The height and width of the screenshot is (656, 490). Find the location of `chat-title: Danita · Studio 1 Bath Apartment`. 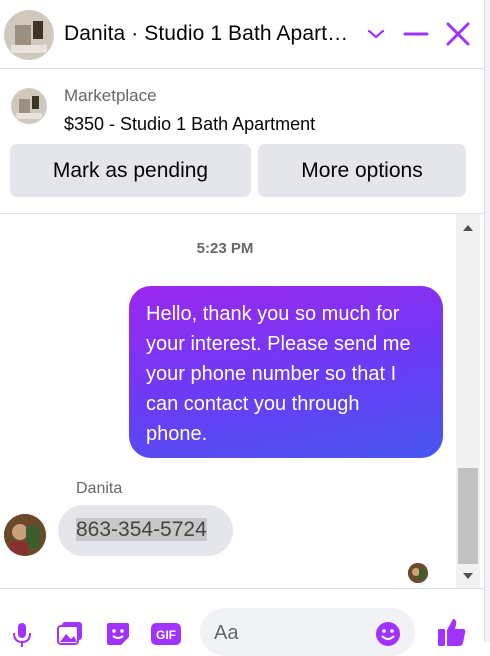

chat-title: Danita · Studio 1 Bath Apartment is located at coordinates (209, 34).